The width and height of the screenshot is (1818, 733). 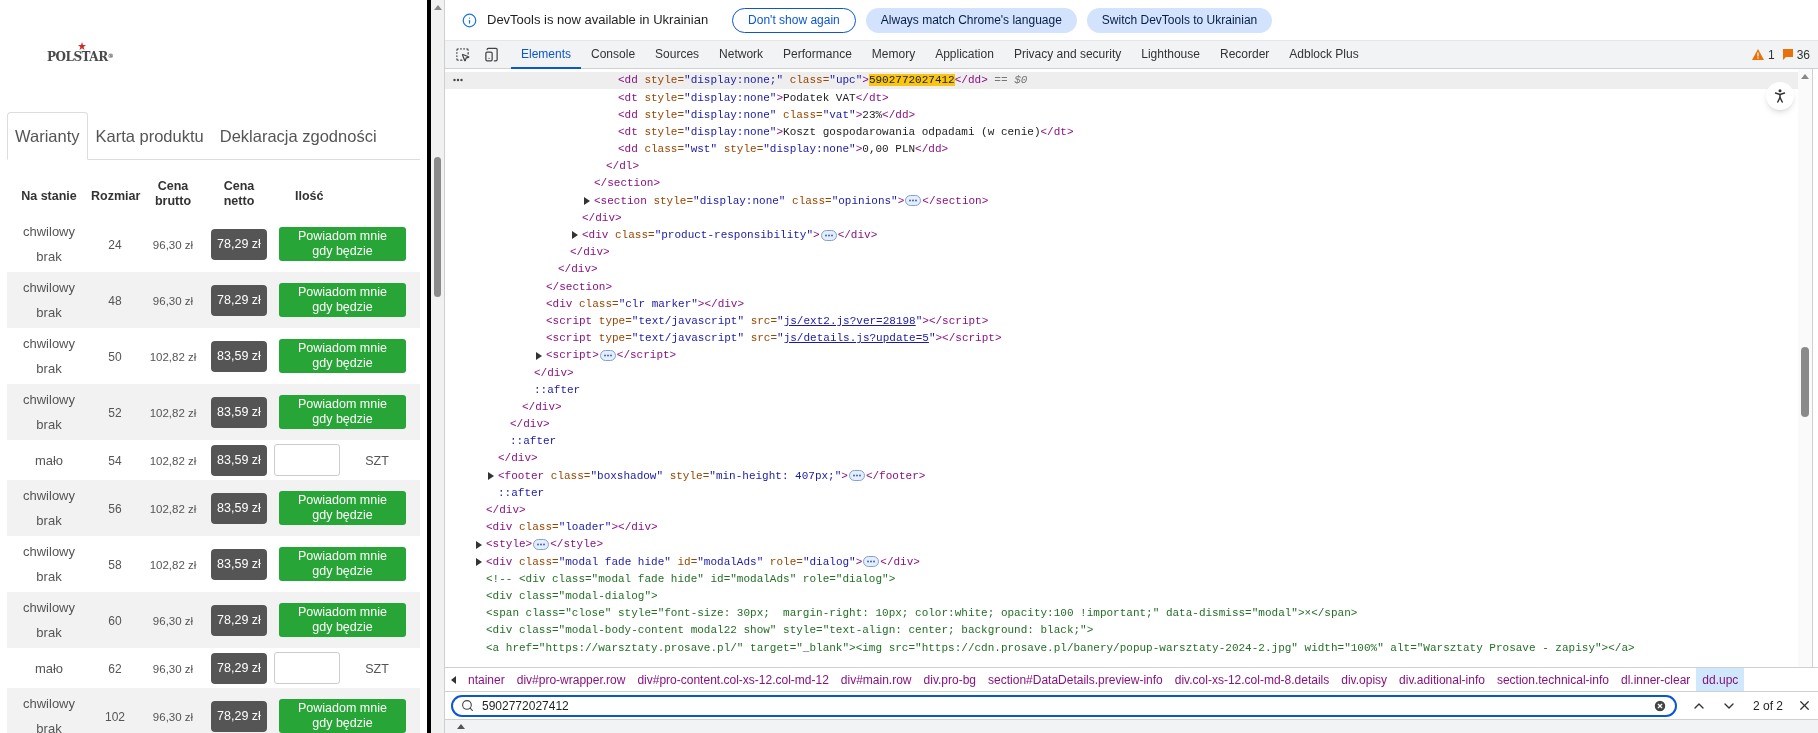 I want to click on devtools-tab: Elements, so click(x=546, y=54).